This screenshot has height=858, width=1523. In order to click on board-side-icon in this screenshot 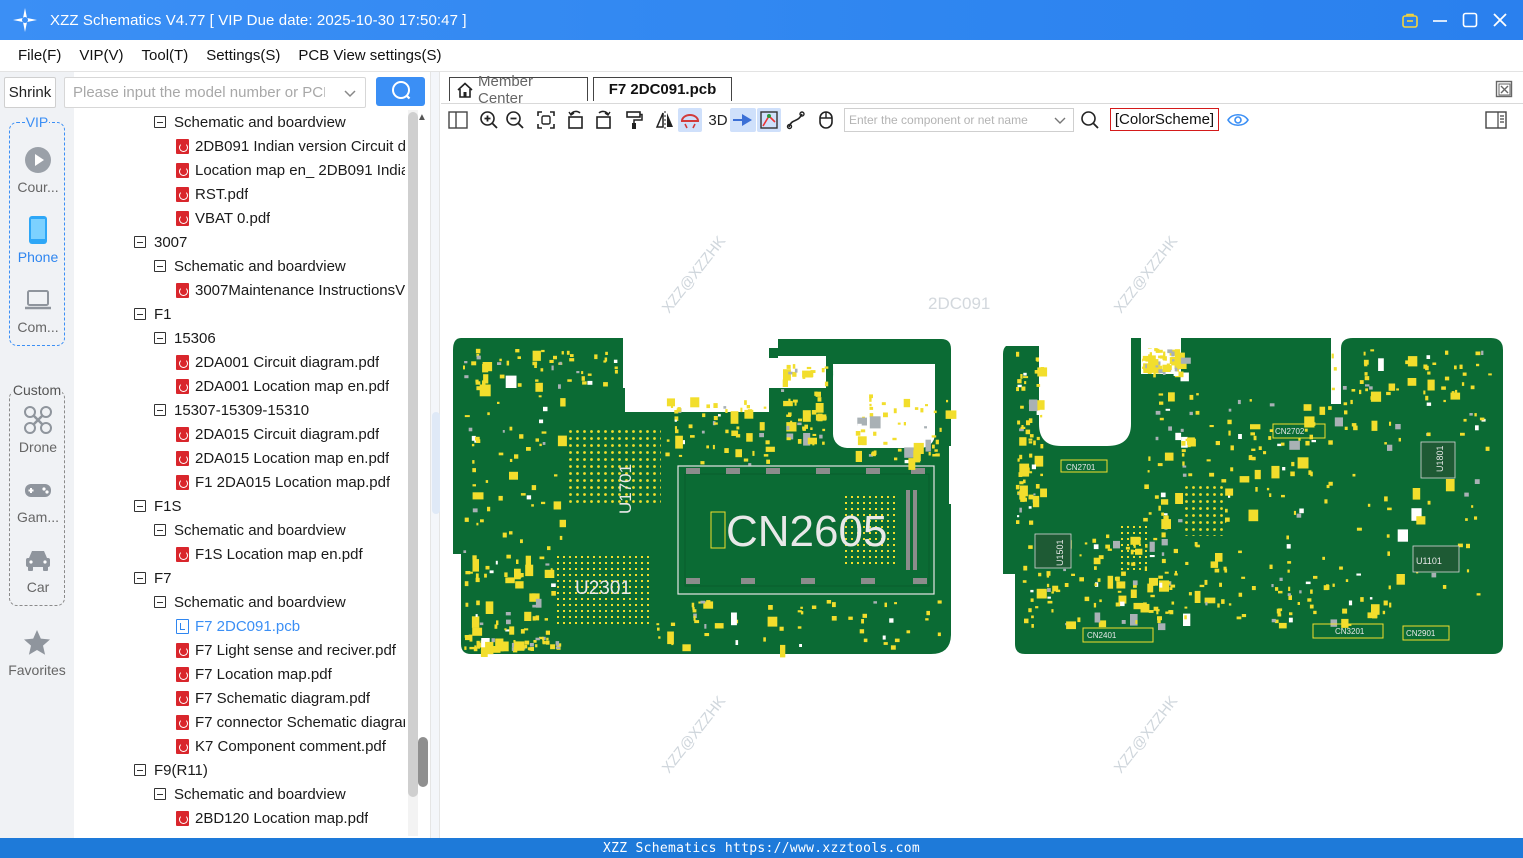, I will do `click(690, 120)`.